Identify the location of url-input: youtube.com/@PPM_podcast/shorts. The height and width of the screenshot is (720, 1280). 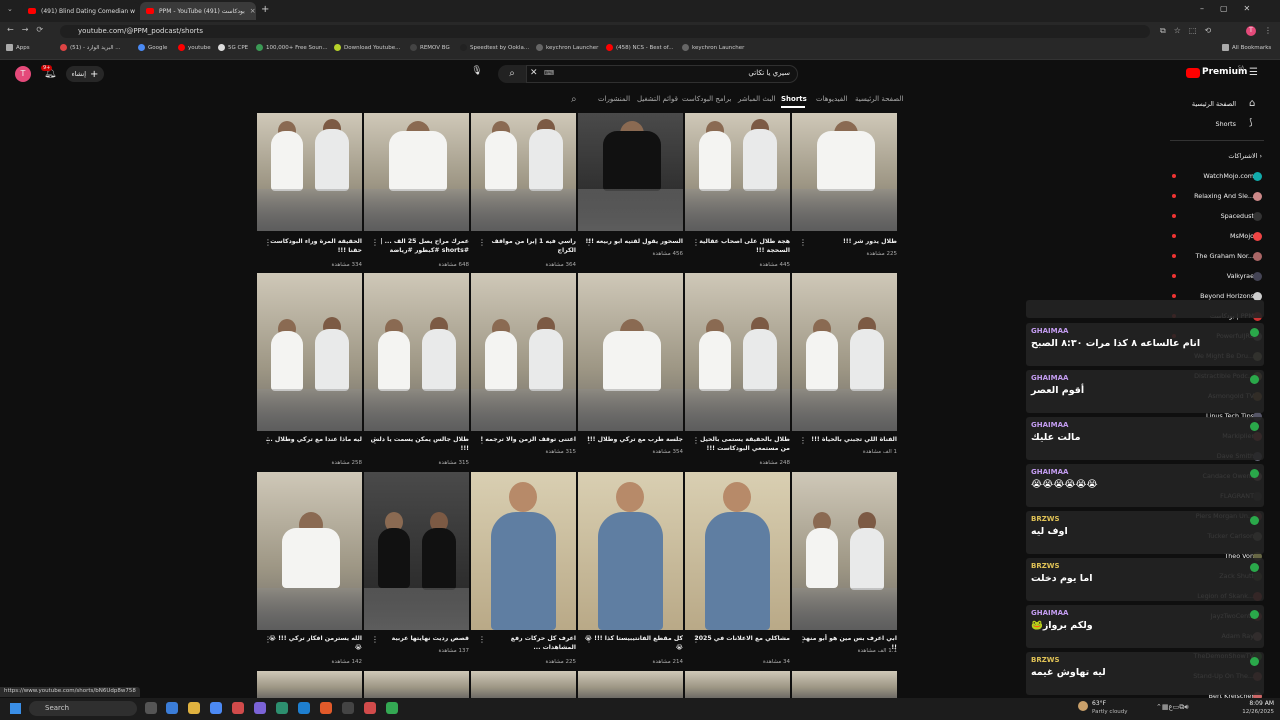
(605, 31).